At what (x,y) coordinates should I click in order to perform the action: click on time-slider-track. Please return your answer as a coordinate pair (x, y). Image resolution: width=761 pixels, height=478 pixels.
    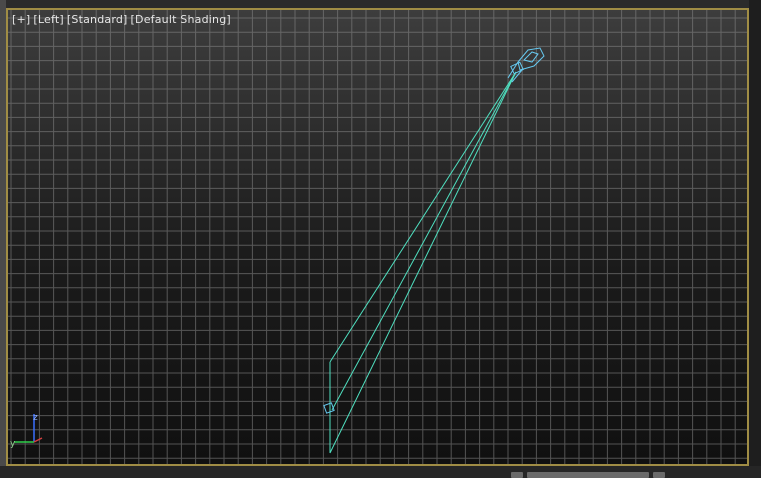
    Looking at the image, I should click on (588, 475).